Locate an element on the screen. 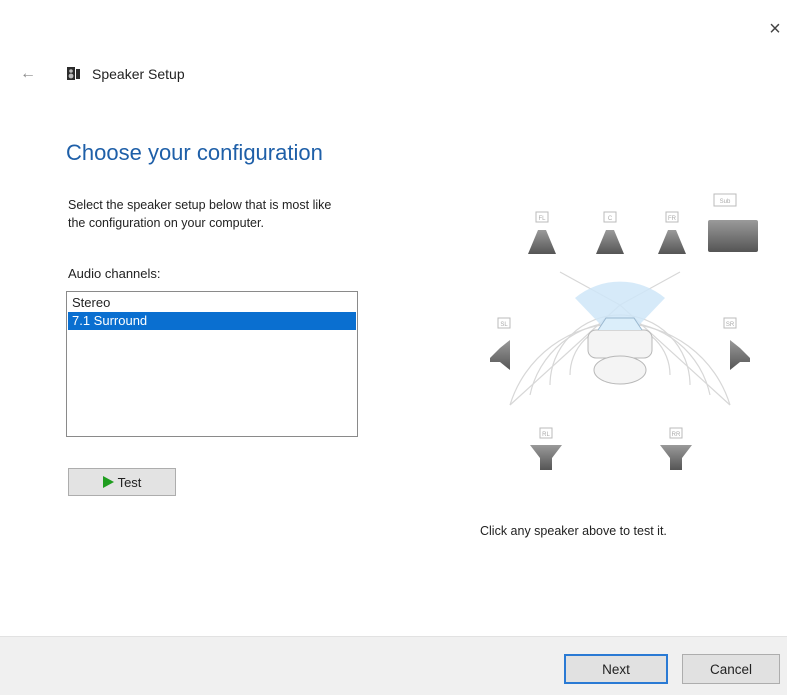 The width and height of the screenshot is (787, 695). close-icon: × is located at coordinates (775, 29).